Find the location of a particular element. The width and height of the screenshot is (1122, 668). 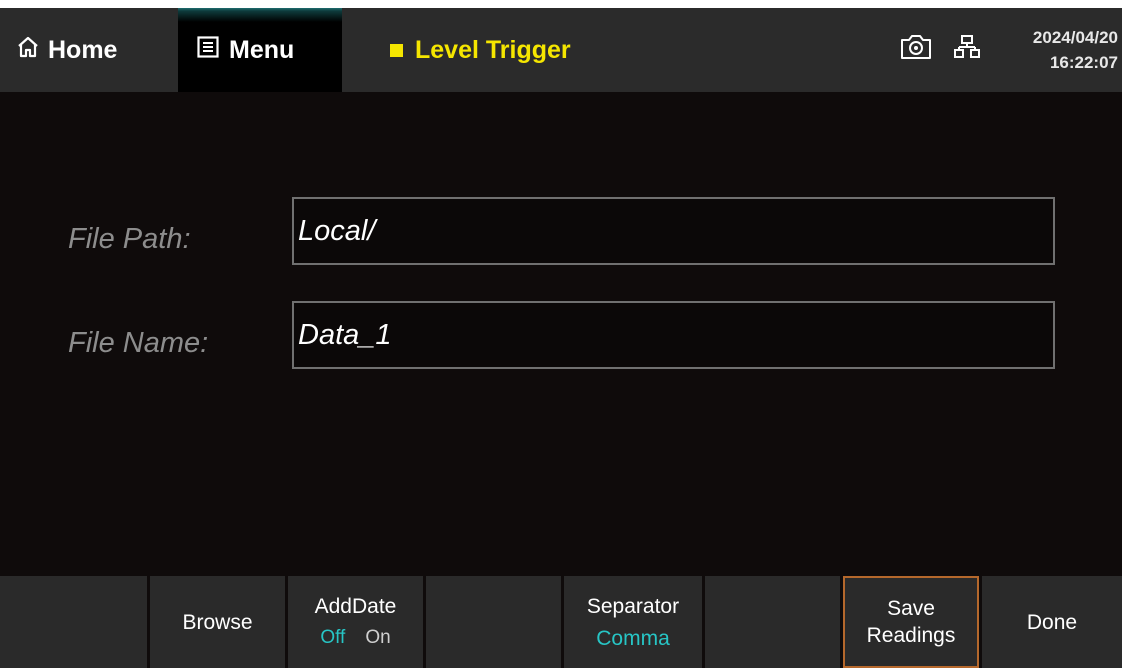

file-path-field: Local/ is located at coordinates (673, 231).